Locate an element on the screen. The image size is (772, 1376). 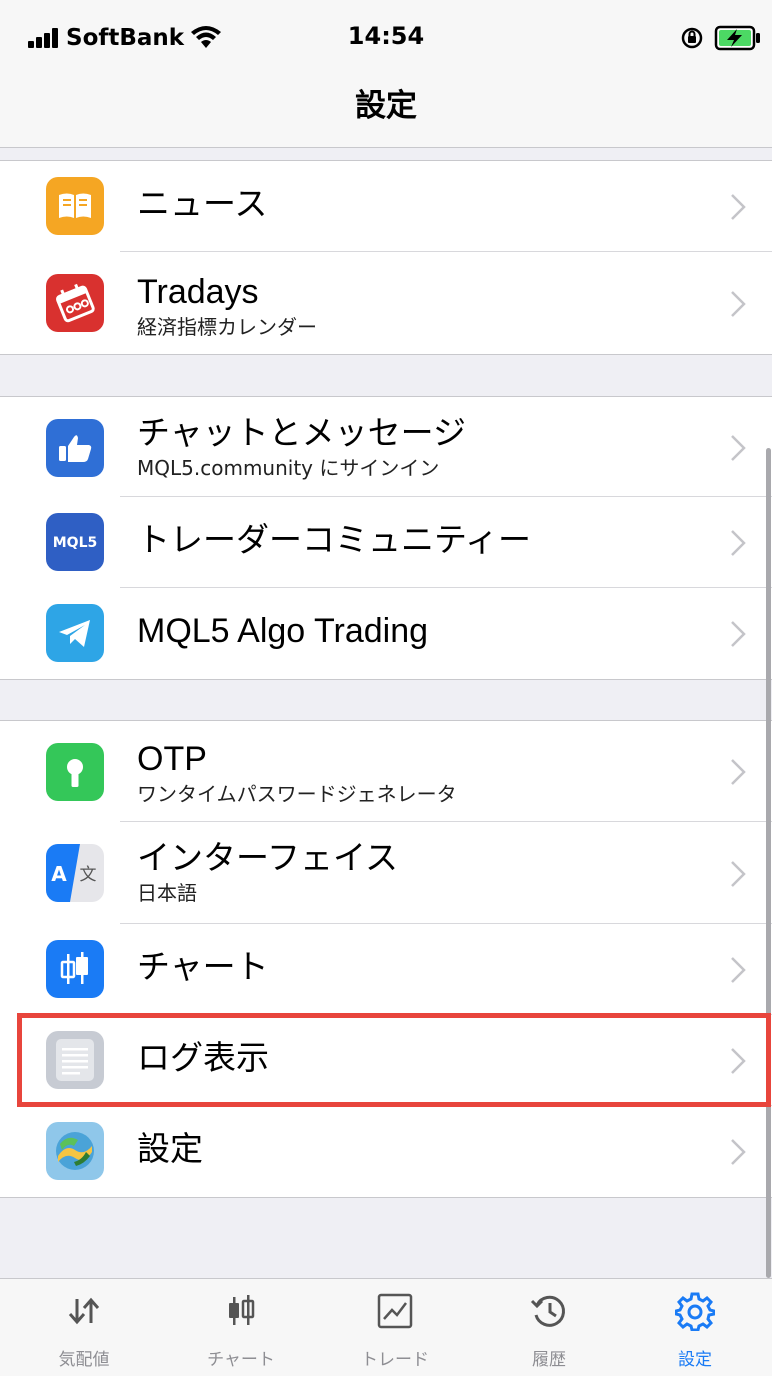
list-item-mql5-algo-trading: MQL5 Algo Trading is located at coordinates (386, 633).